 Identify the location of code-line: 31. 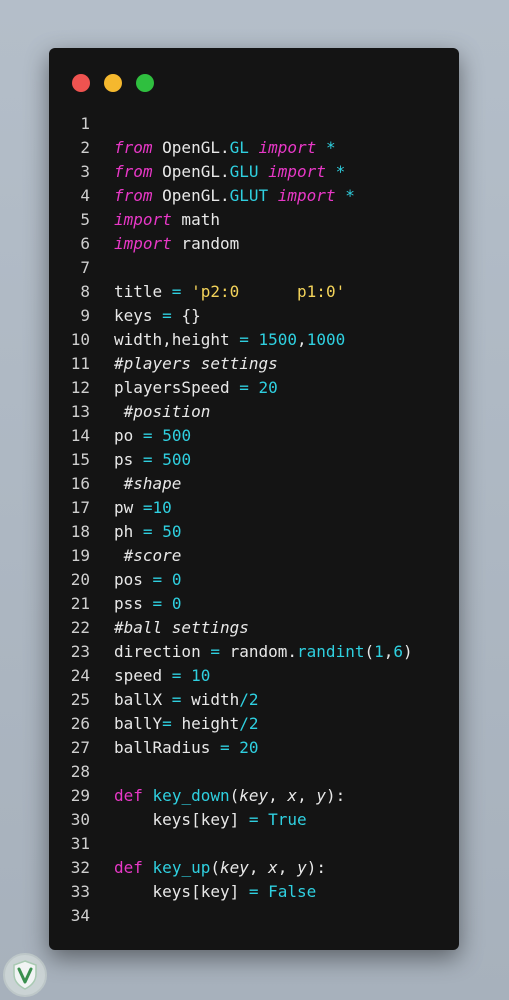
(254, 844).